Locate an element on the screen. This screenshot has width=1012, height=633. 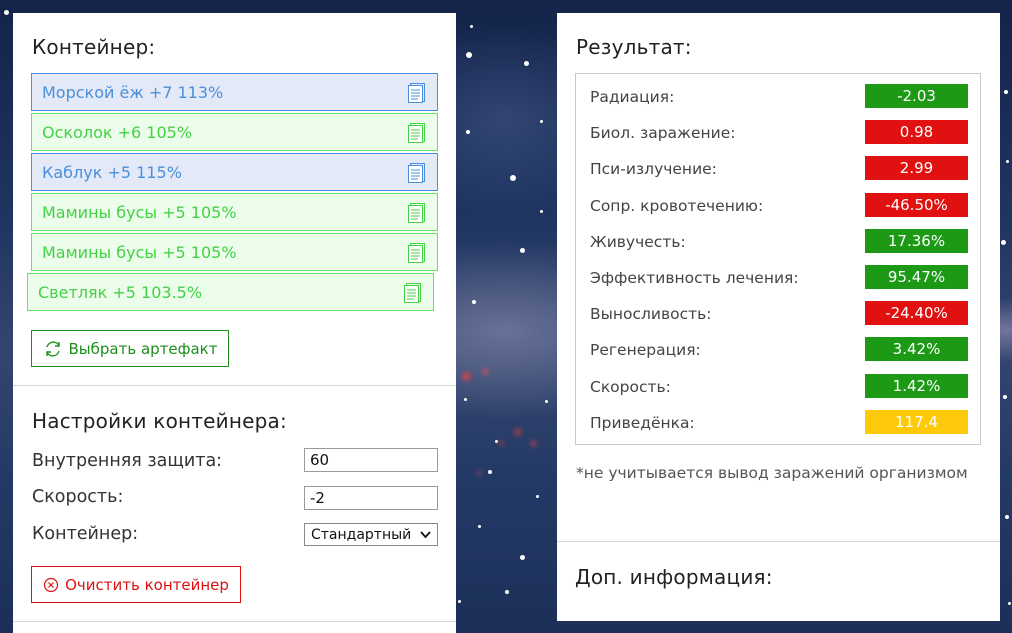
result-row: Регенерация: 3.42% is located at coordinates (778, 345).